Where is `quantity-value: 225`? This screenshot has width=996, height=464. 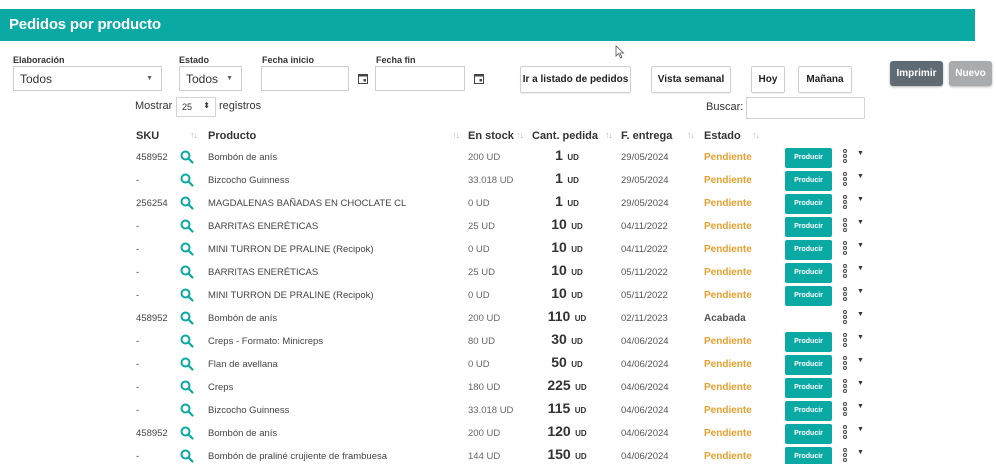
quantity-value: 225 is located at coordinates (559, 385).